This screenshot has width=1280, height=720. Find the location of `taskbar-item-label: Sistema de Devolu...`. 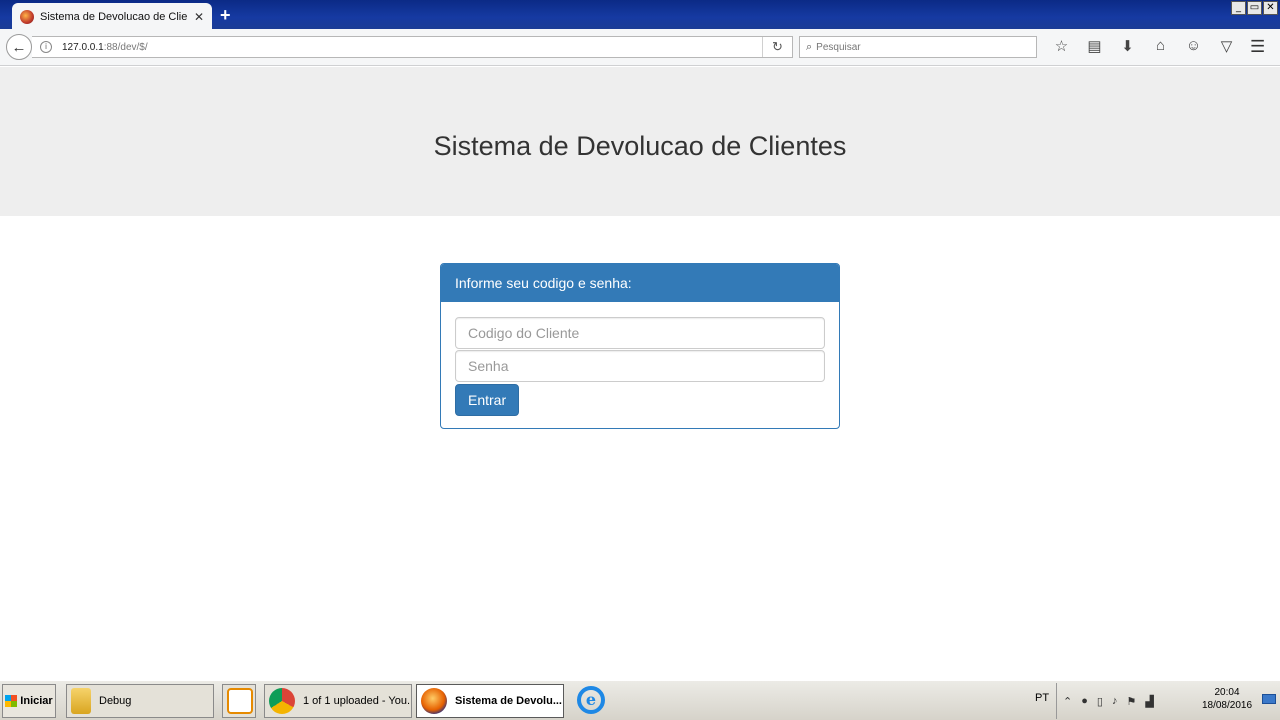

taskbar-item-label: Sistema de Devolu... is located at coordinates (508, 701).